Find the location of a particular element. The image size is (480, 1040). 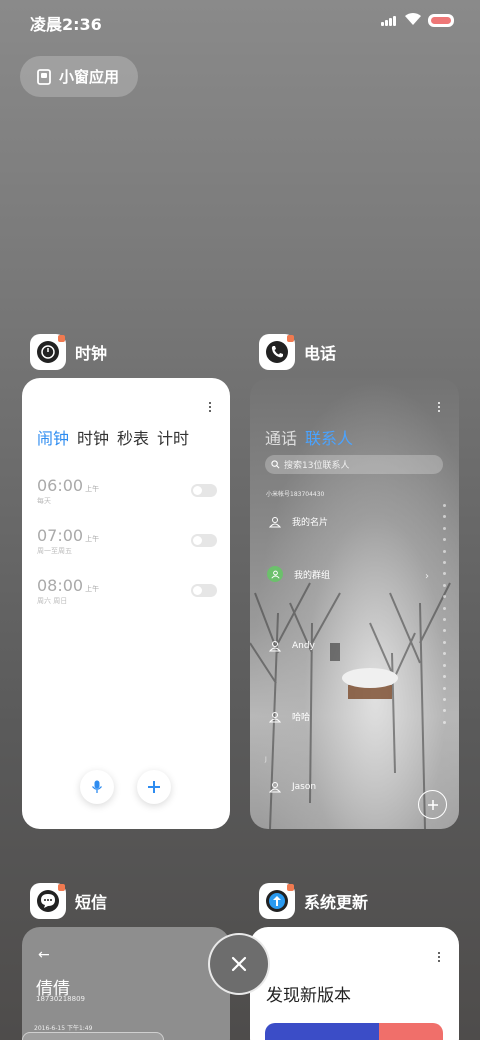

small-window-icon is located at coordinates (44, 76).